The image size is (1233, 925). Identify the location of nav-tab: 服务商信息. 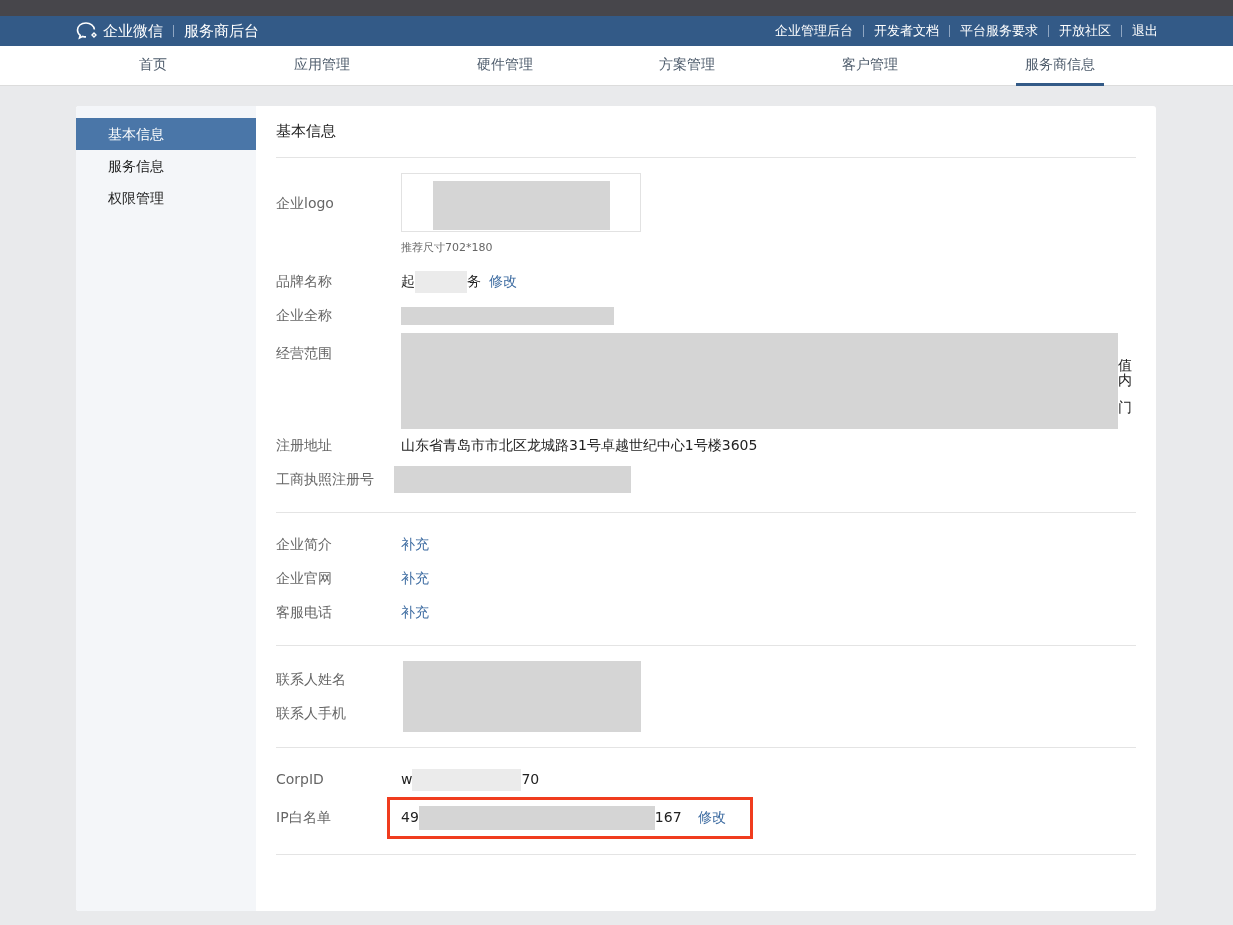
(1059, 66).